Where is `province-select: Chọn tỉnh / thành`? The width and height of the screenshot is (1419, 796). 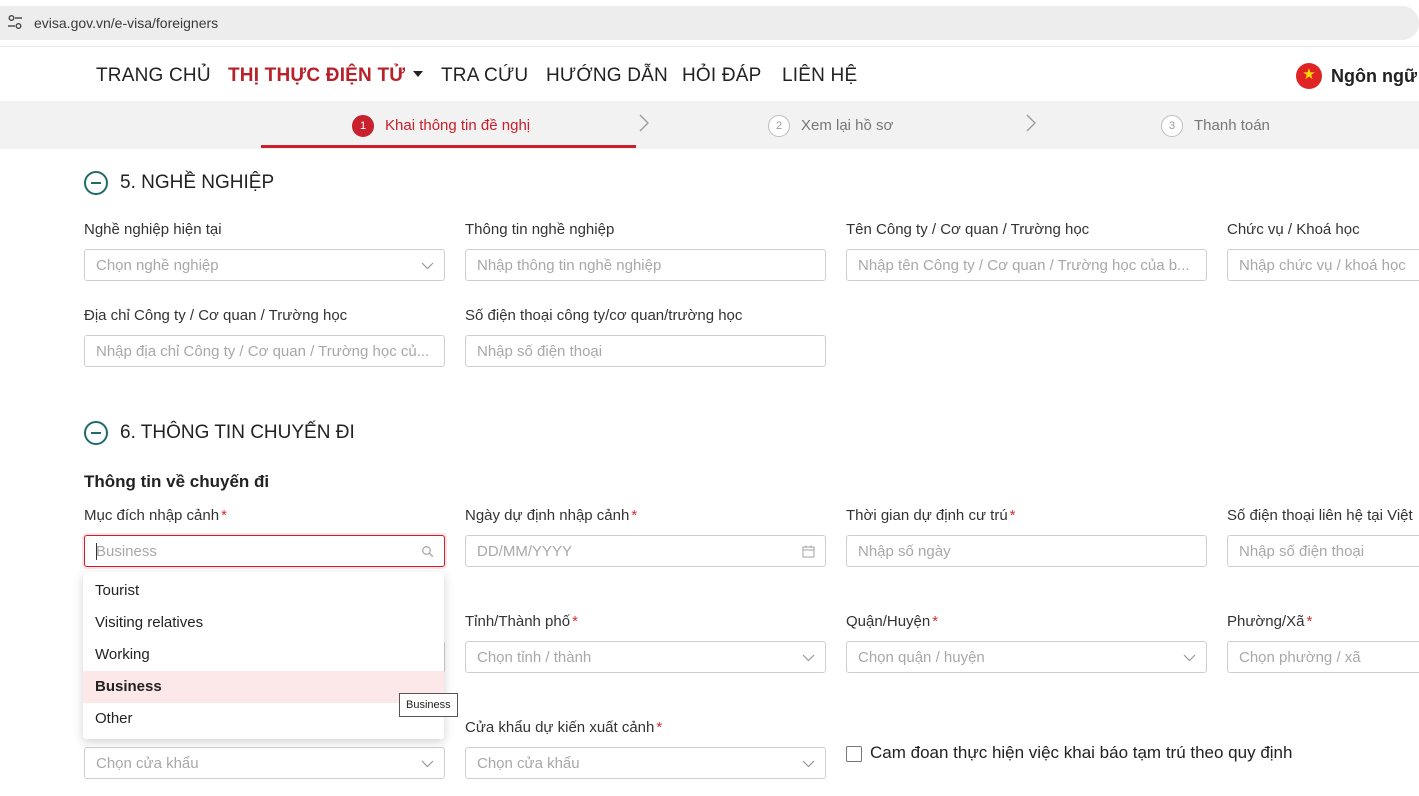
province-select: Chọn tỉnh / thành is located at coordinates (645, 657).